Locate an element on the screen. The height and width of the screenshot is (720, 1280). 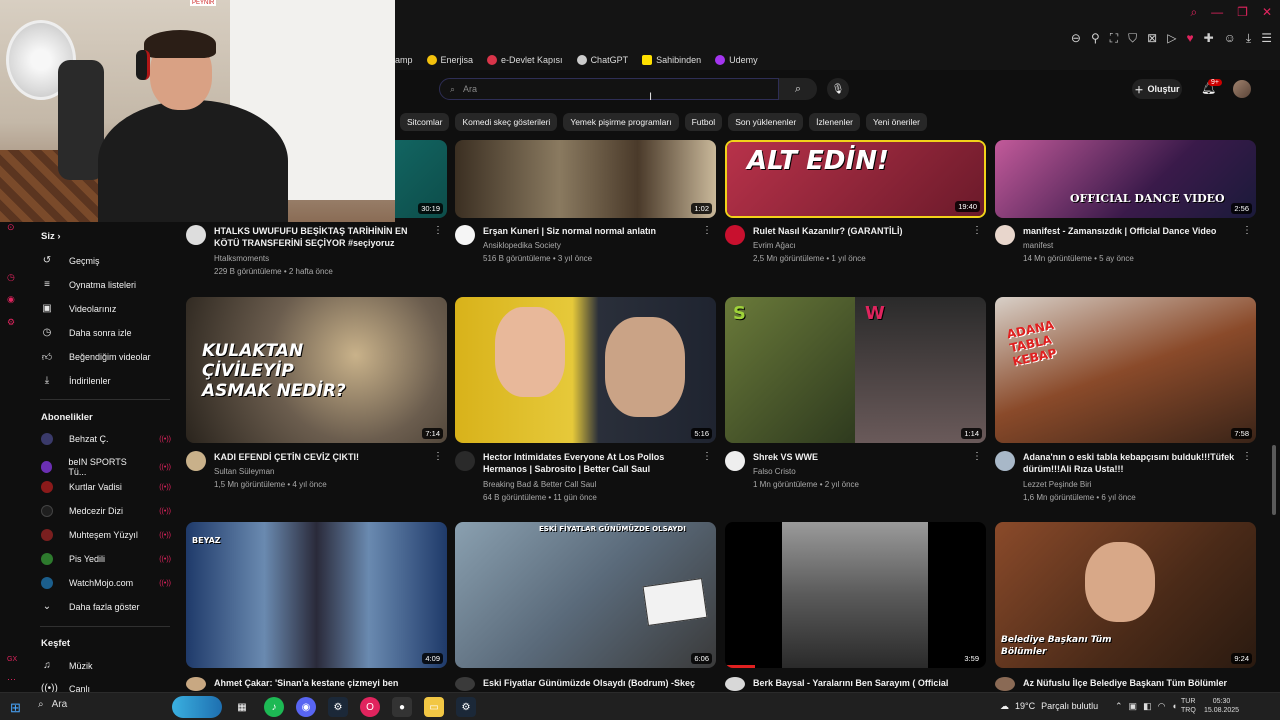
volume-icon: ◖ is located at coordinates (1173, 706).